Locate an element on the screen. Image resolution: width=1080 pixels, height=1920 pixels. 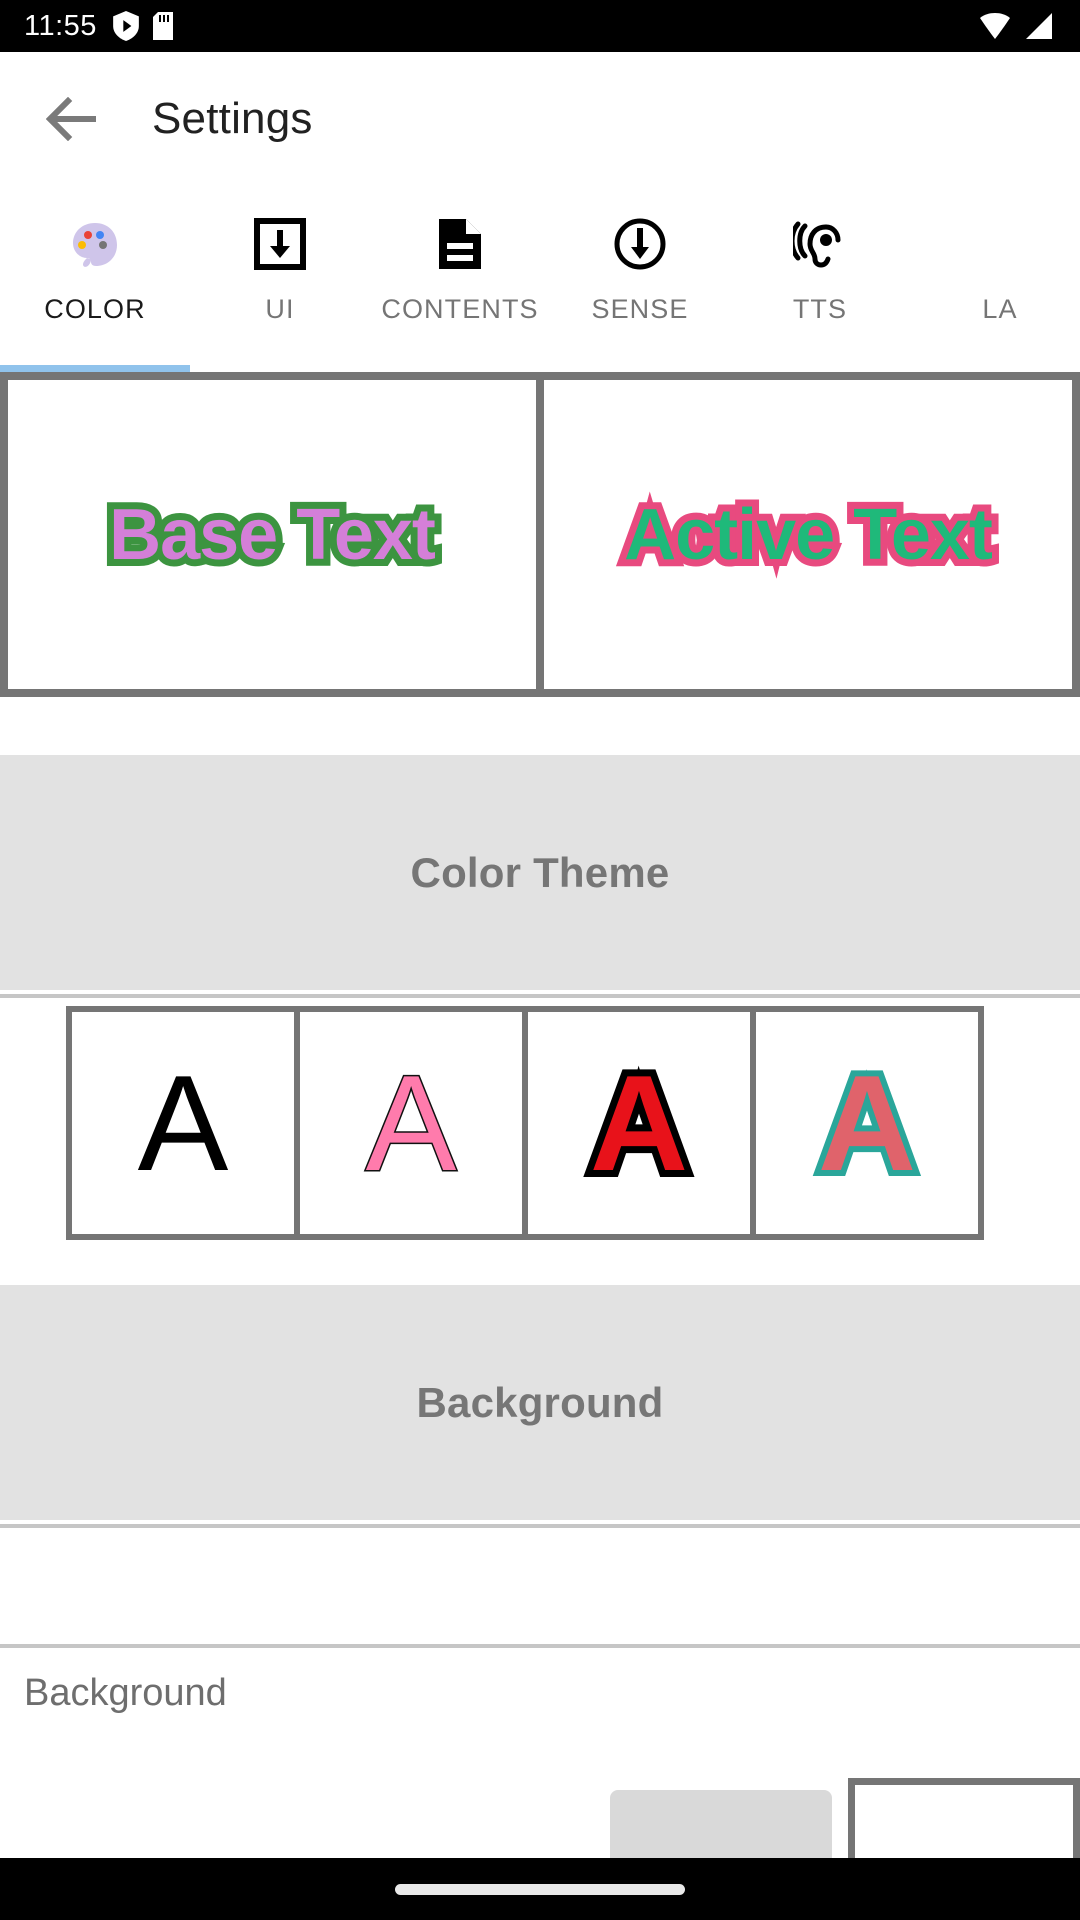
tab-ui: UI is located at coordinates (280, 255).